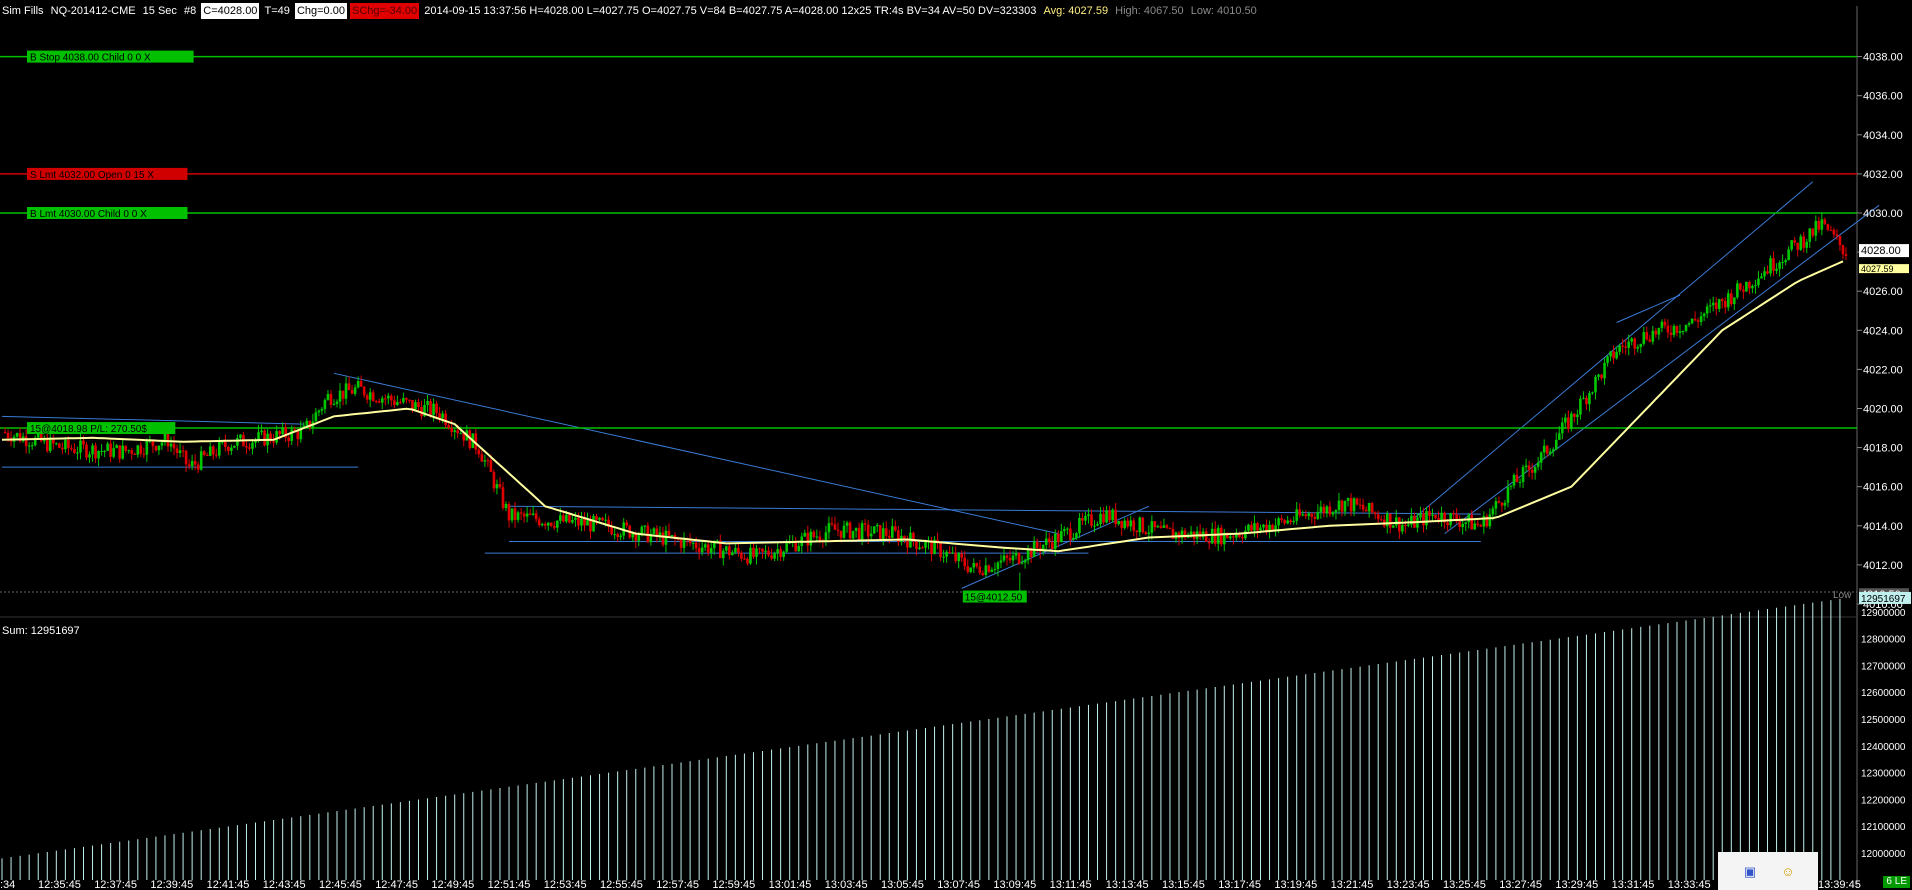 This screenshot has width=1912, height=890. I want to click on time-tick-label: 13:33:45, so click(1689, 884).